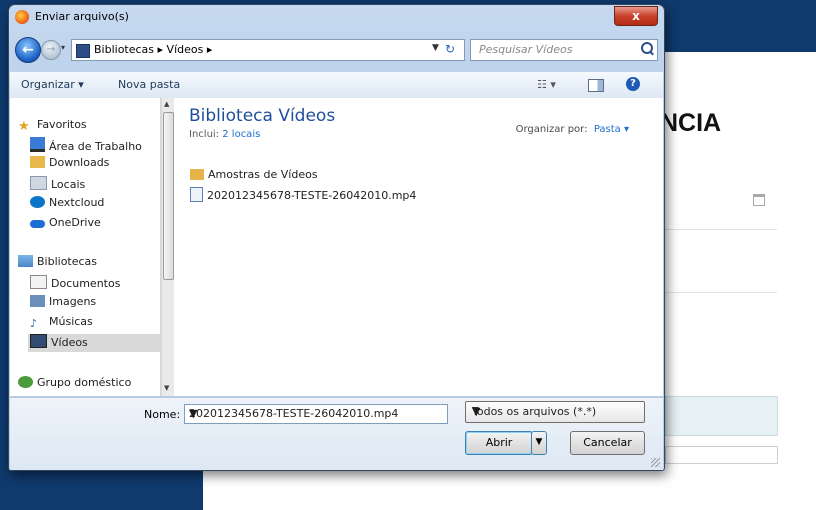 The height and width of the screenshot is (510, 816). What do you see at coordinates (37, 202) in the screenshot?
I see `nextcloud-icon` at bounding box center [37, 202].